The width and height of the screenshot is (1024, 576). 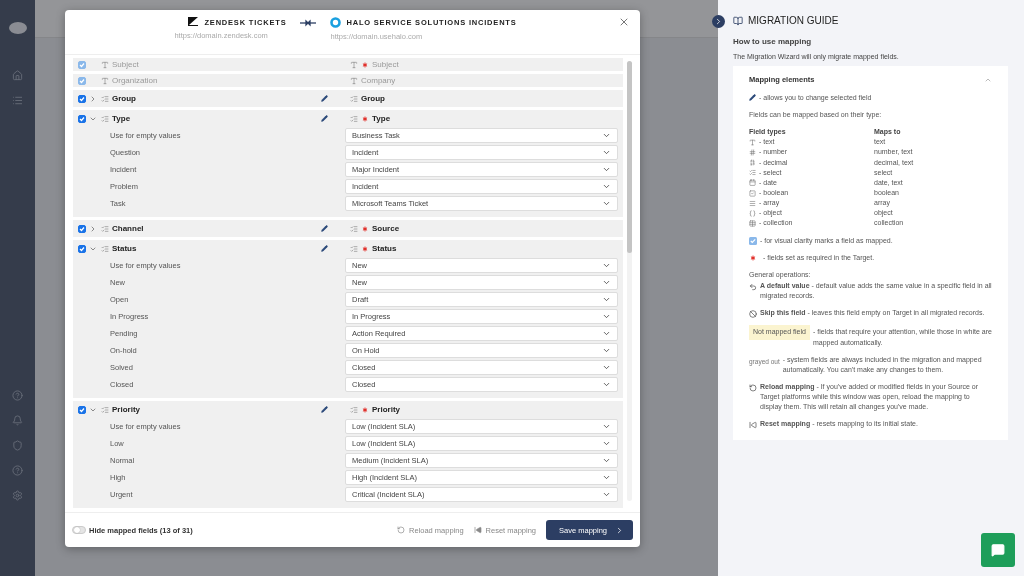 I want to click on number-type-icon, so click(x=752, y=152).